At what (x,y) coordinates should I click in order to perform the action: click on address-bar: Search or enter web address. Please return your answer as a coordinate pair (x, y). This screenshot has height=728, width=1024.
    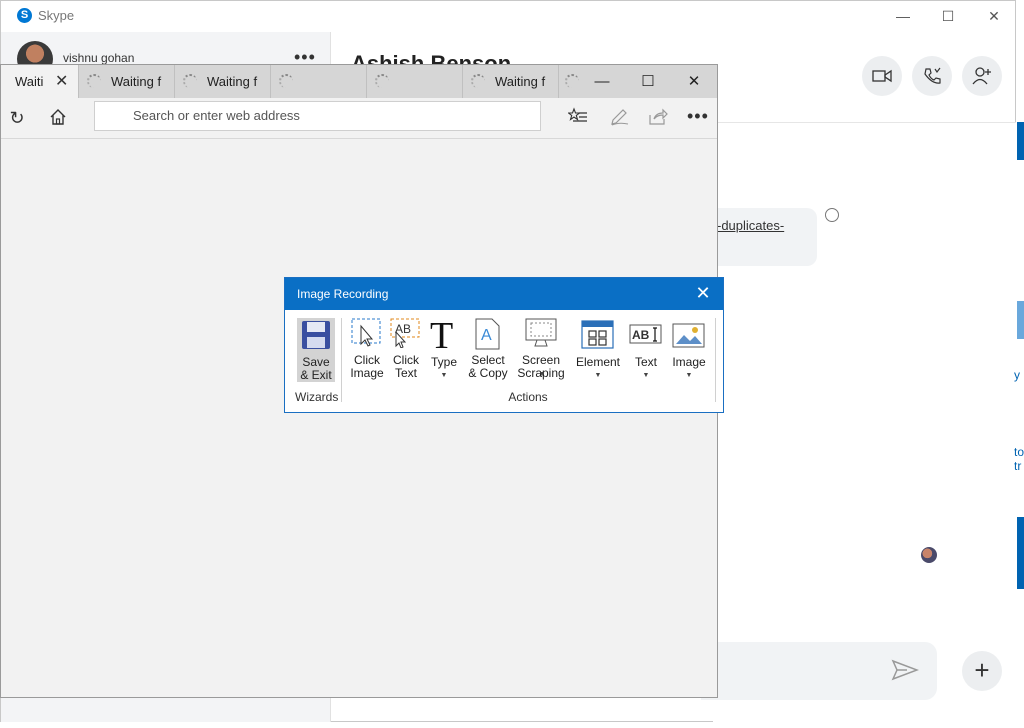
    Looking at the image, I should click on (317, 116).